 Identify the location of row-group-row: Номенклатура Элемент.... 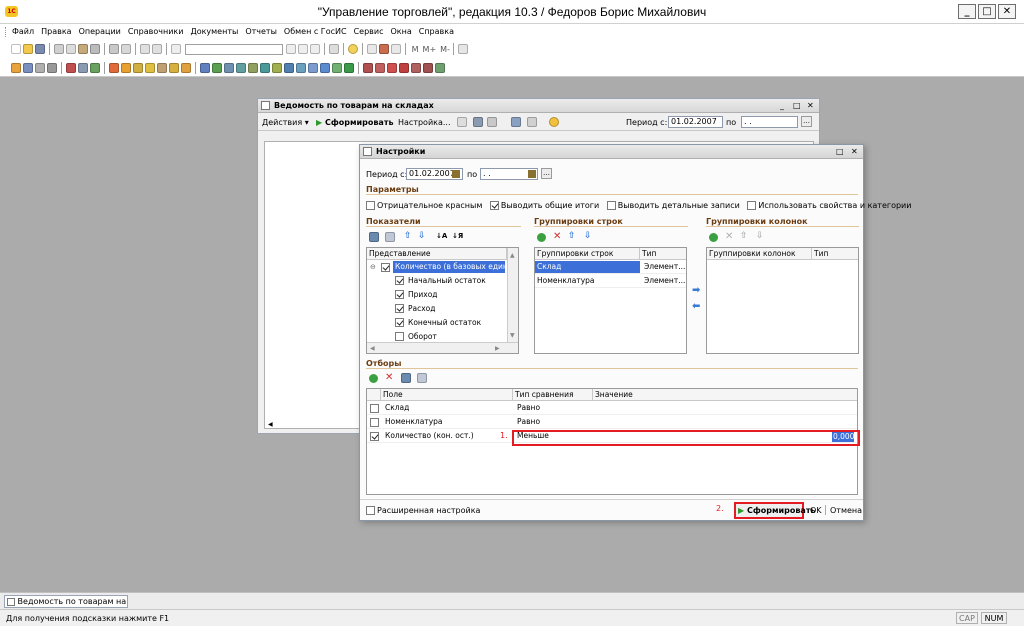
(610, 281).